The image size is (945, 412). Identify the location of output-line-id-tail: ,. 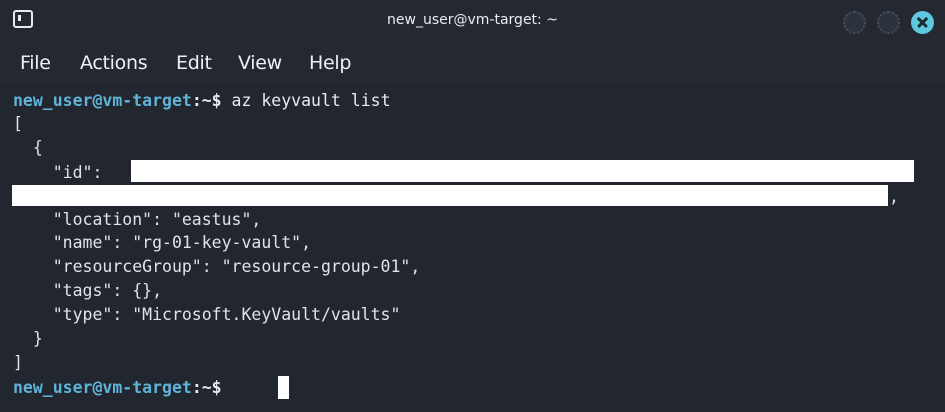
(894, 196).